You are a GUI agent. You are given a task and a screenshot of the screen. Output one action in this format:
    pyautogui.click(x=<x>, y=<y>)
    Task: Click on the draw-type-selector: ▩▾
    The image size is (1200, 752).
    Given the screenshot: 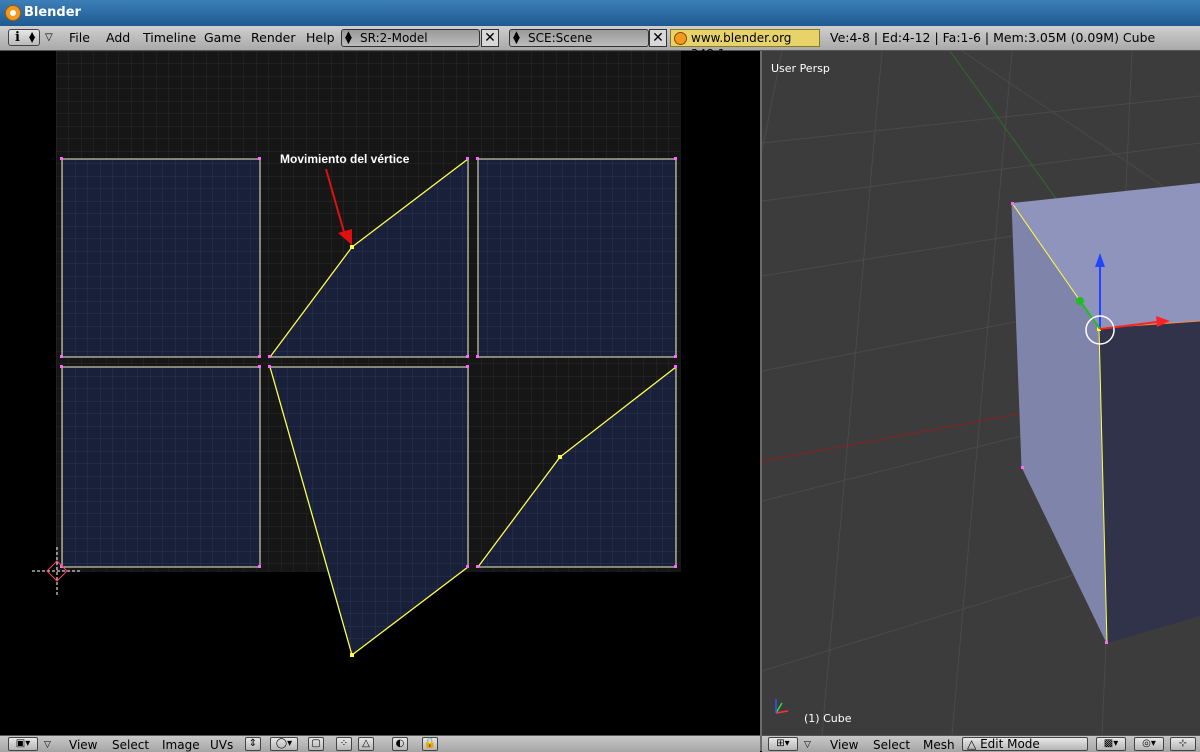 What is the action you would take?
    pyautogui.click(x=1111, y=744)
    